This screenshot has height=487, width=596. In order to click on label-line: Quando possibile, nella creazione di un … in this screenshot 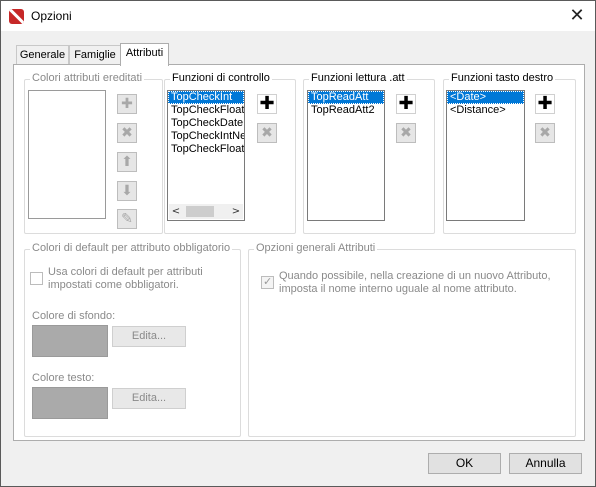, I will do `click(415, 276)`.